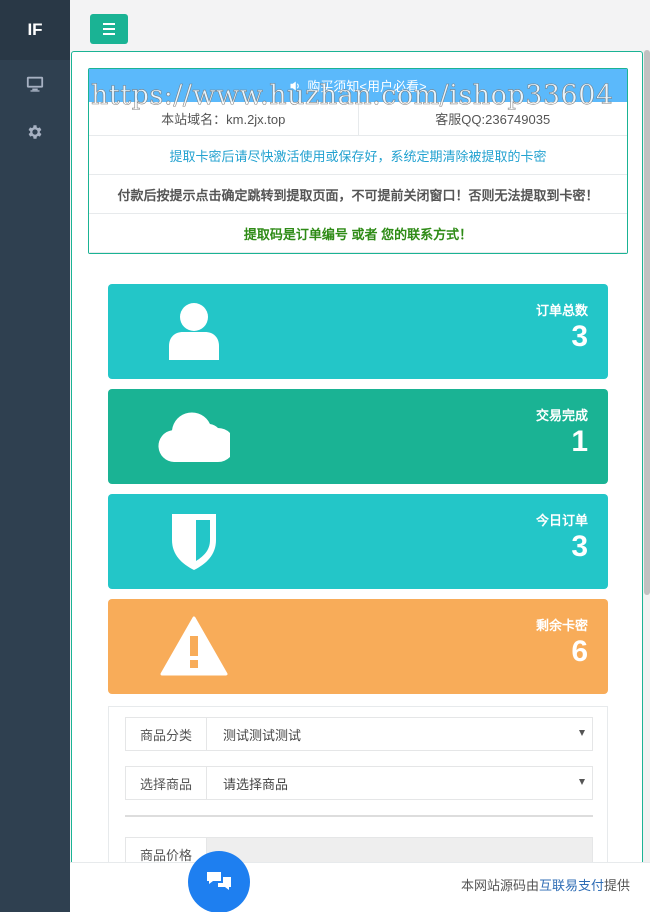 The height and width of the screenshot is (912, 650). Describe the element at coordinates (194, 541) in the screenshot. I see `shield-icon` at that location.